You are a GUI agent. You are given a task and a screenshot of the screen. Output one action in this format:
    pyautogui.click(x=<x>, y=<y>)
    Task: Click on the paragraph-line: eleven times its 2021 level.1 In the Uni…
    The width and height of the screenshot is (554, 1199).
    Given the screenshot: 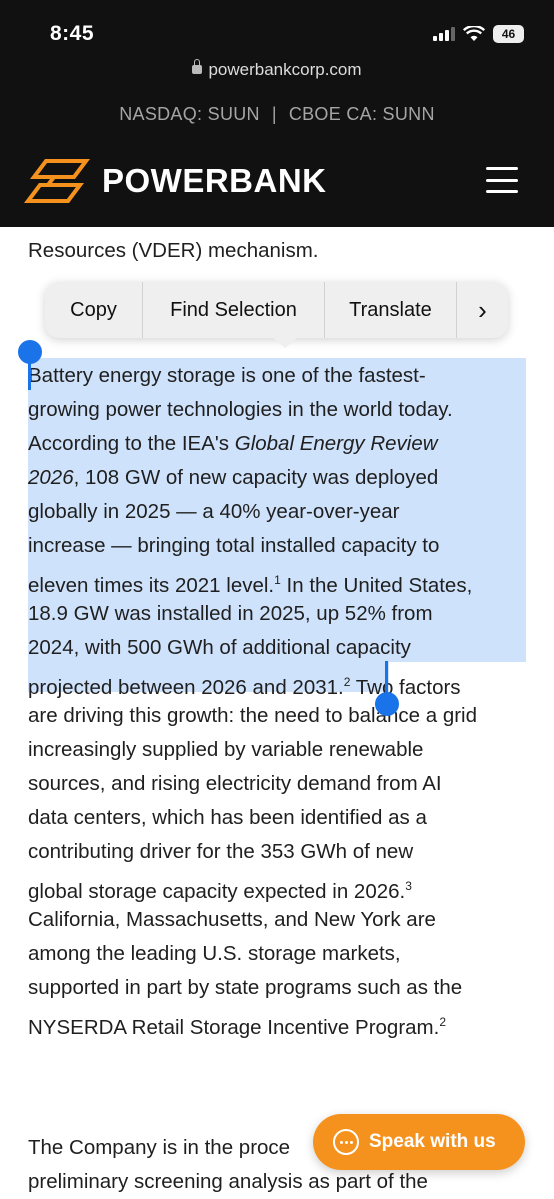 What is the action you would take?
    pyautogui.click(x=250, y=583)
    